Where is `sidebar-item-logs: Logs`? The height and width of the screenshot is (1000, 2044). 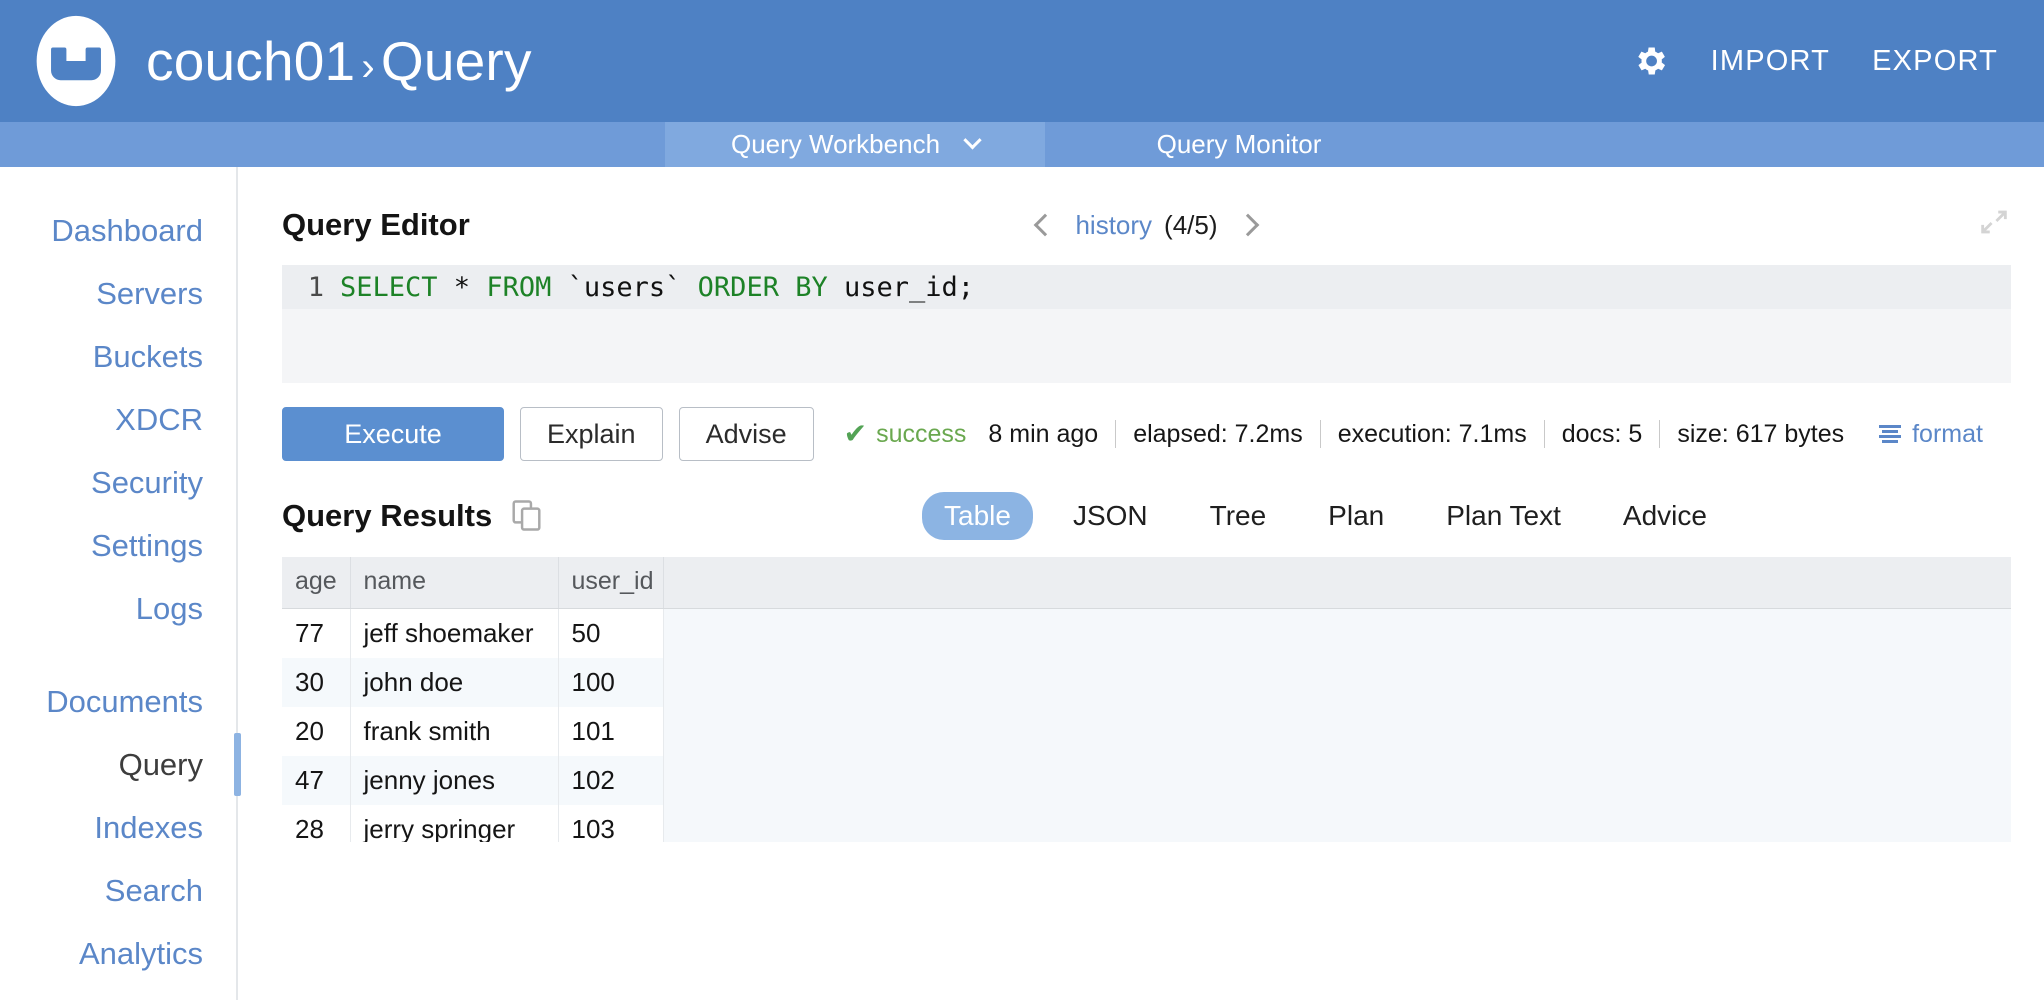 sidebar-item-logs: Logs is located at coordinates (118, 608).